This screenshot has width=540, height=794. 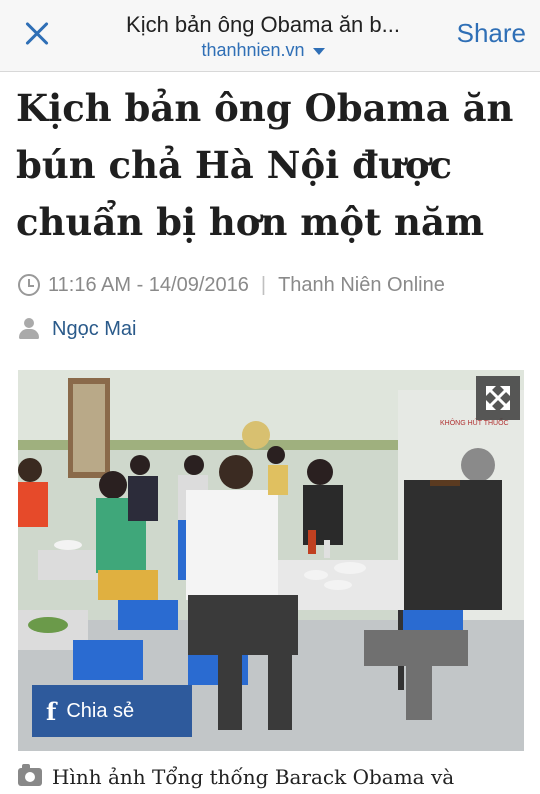 What do you see at coordinates (38, 34) in the screenshot?
I see `close-icon` at bounding box center [38, 34].